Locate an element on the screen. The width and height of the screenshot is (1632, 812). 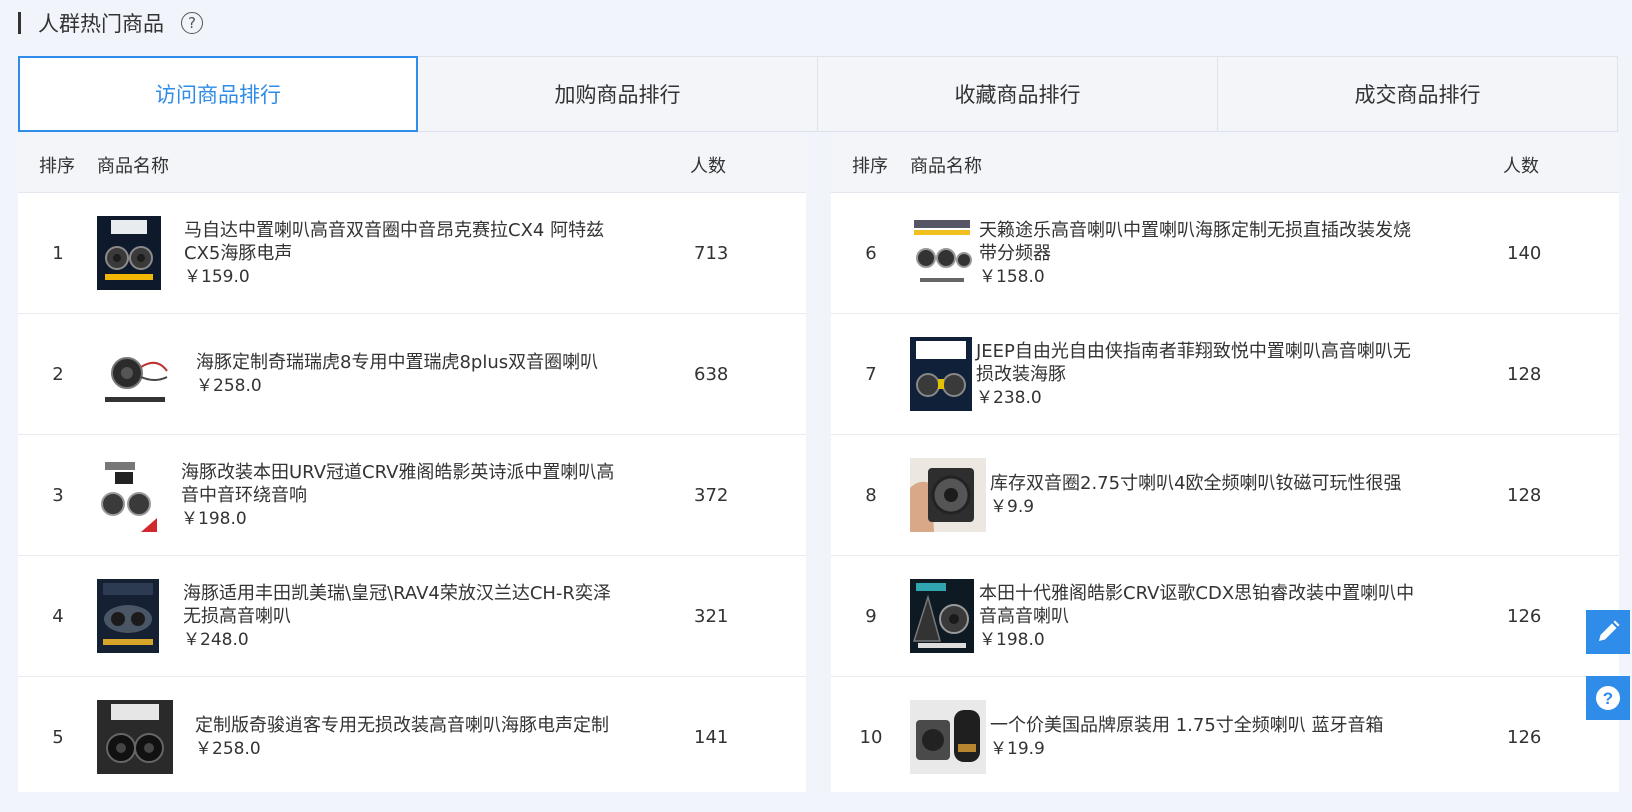
product-name: 天籁途乐高音喇叭中置喇叭海豚定制无损直插改装发烧带分频器 is located at coordinates (1199, 242).